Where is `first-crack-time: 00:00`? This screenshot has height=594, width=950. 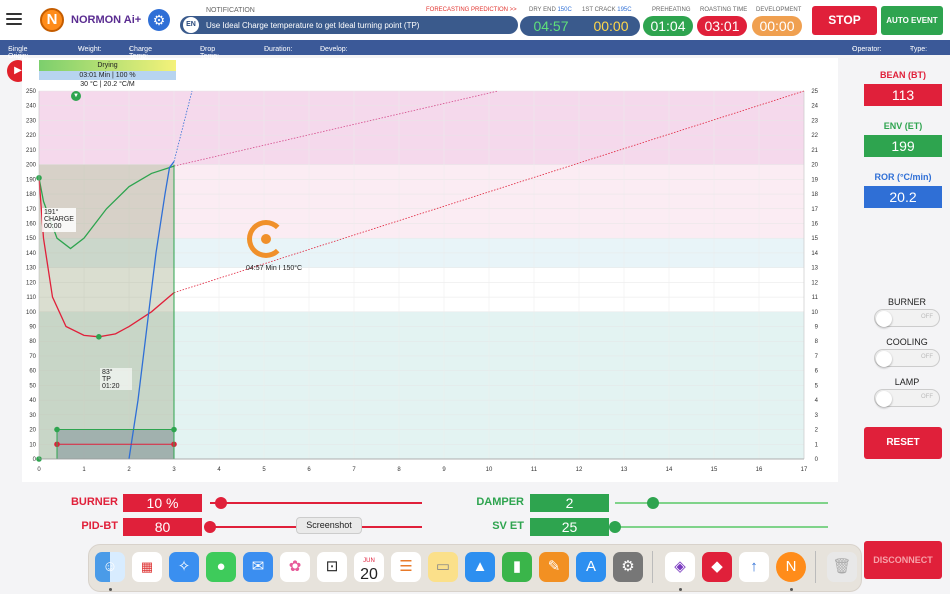 first-crack-time: 00:00 is located at coordinates (611, 26).